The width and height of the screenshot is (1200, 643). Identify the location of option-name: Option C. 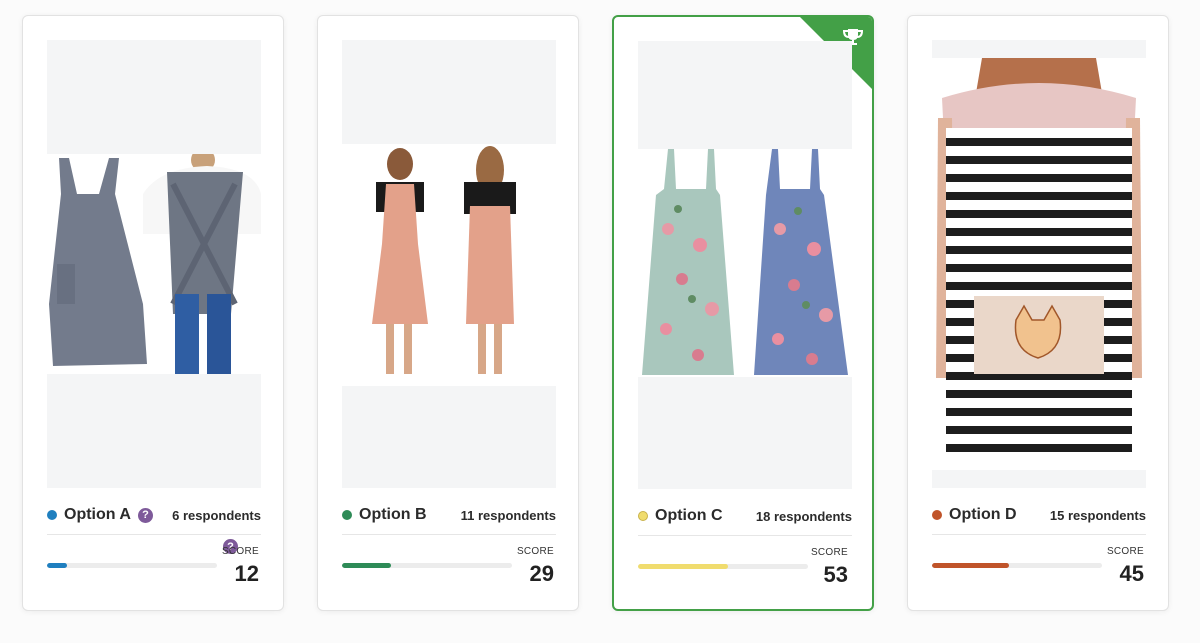
(689, 515).